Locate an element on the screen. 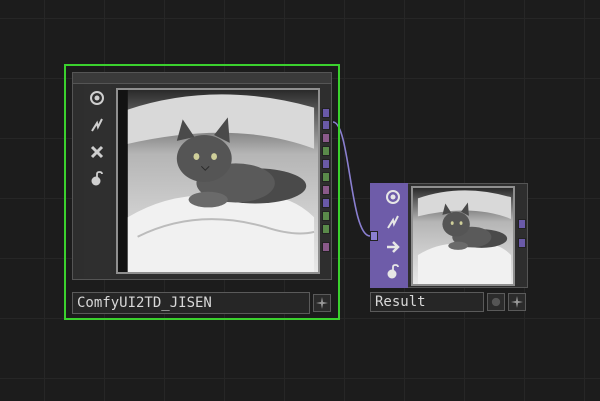  cat-photo is located at coordinates (463, 236).